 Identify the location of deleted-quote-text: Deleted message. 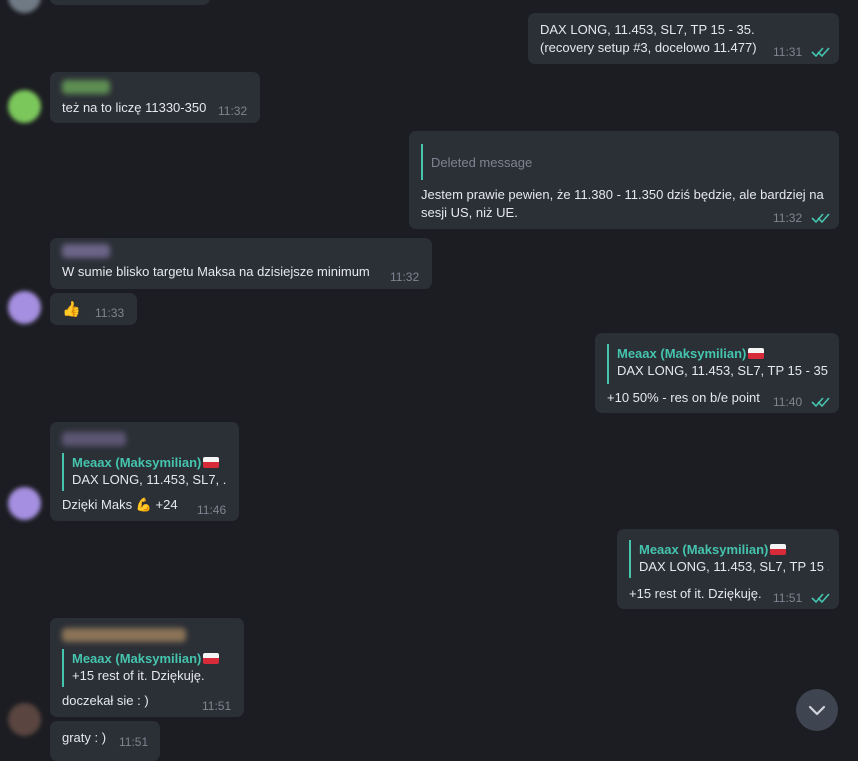
(482, 162).